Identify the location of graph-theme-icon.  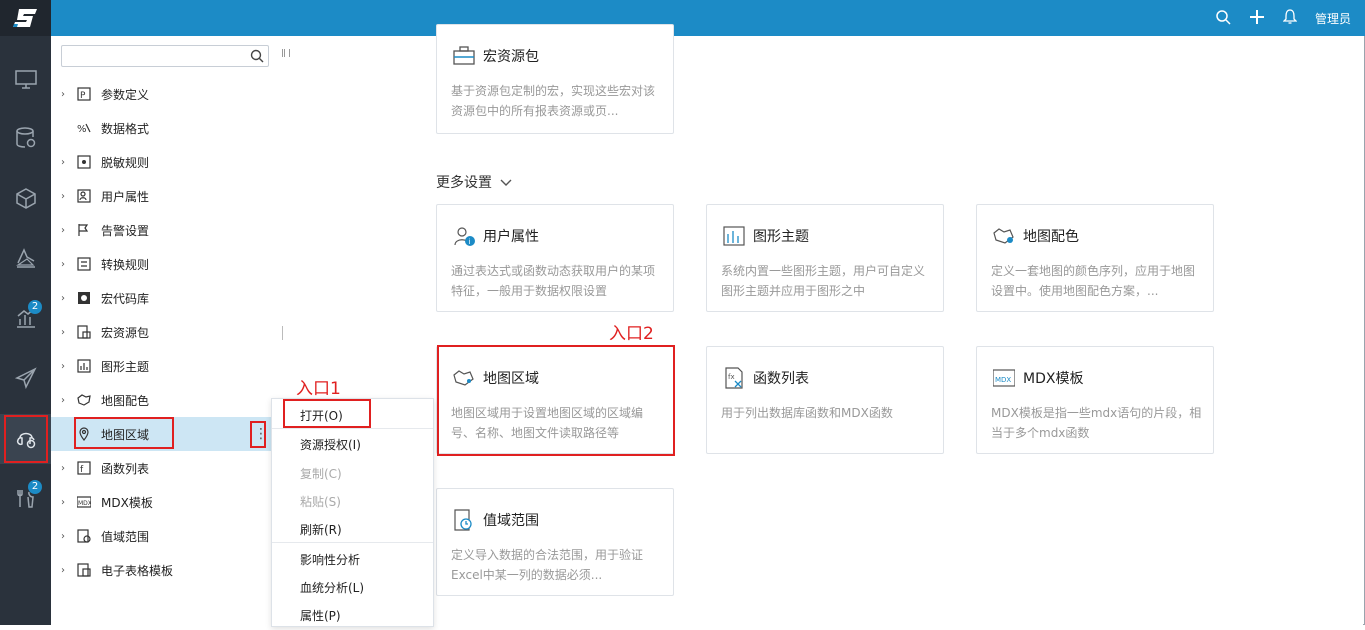
(84, 366).